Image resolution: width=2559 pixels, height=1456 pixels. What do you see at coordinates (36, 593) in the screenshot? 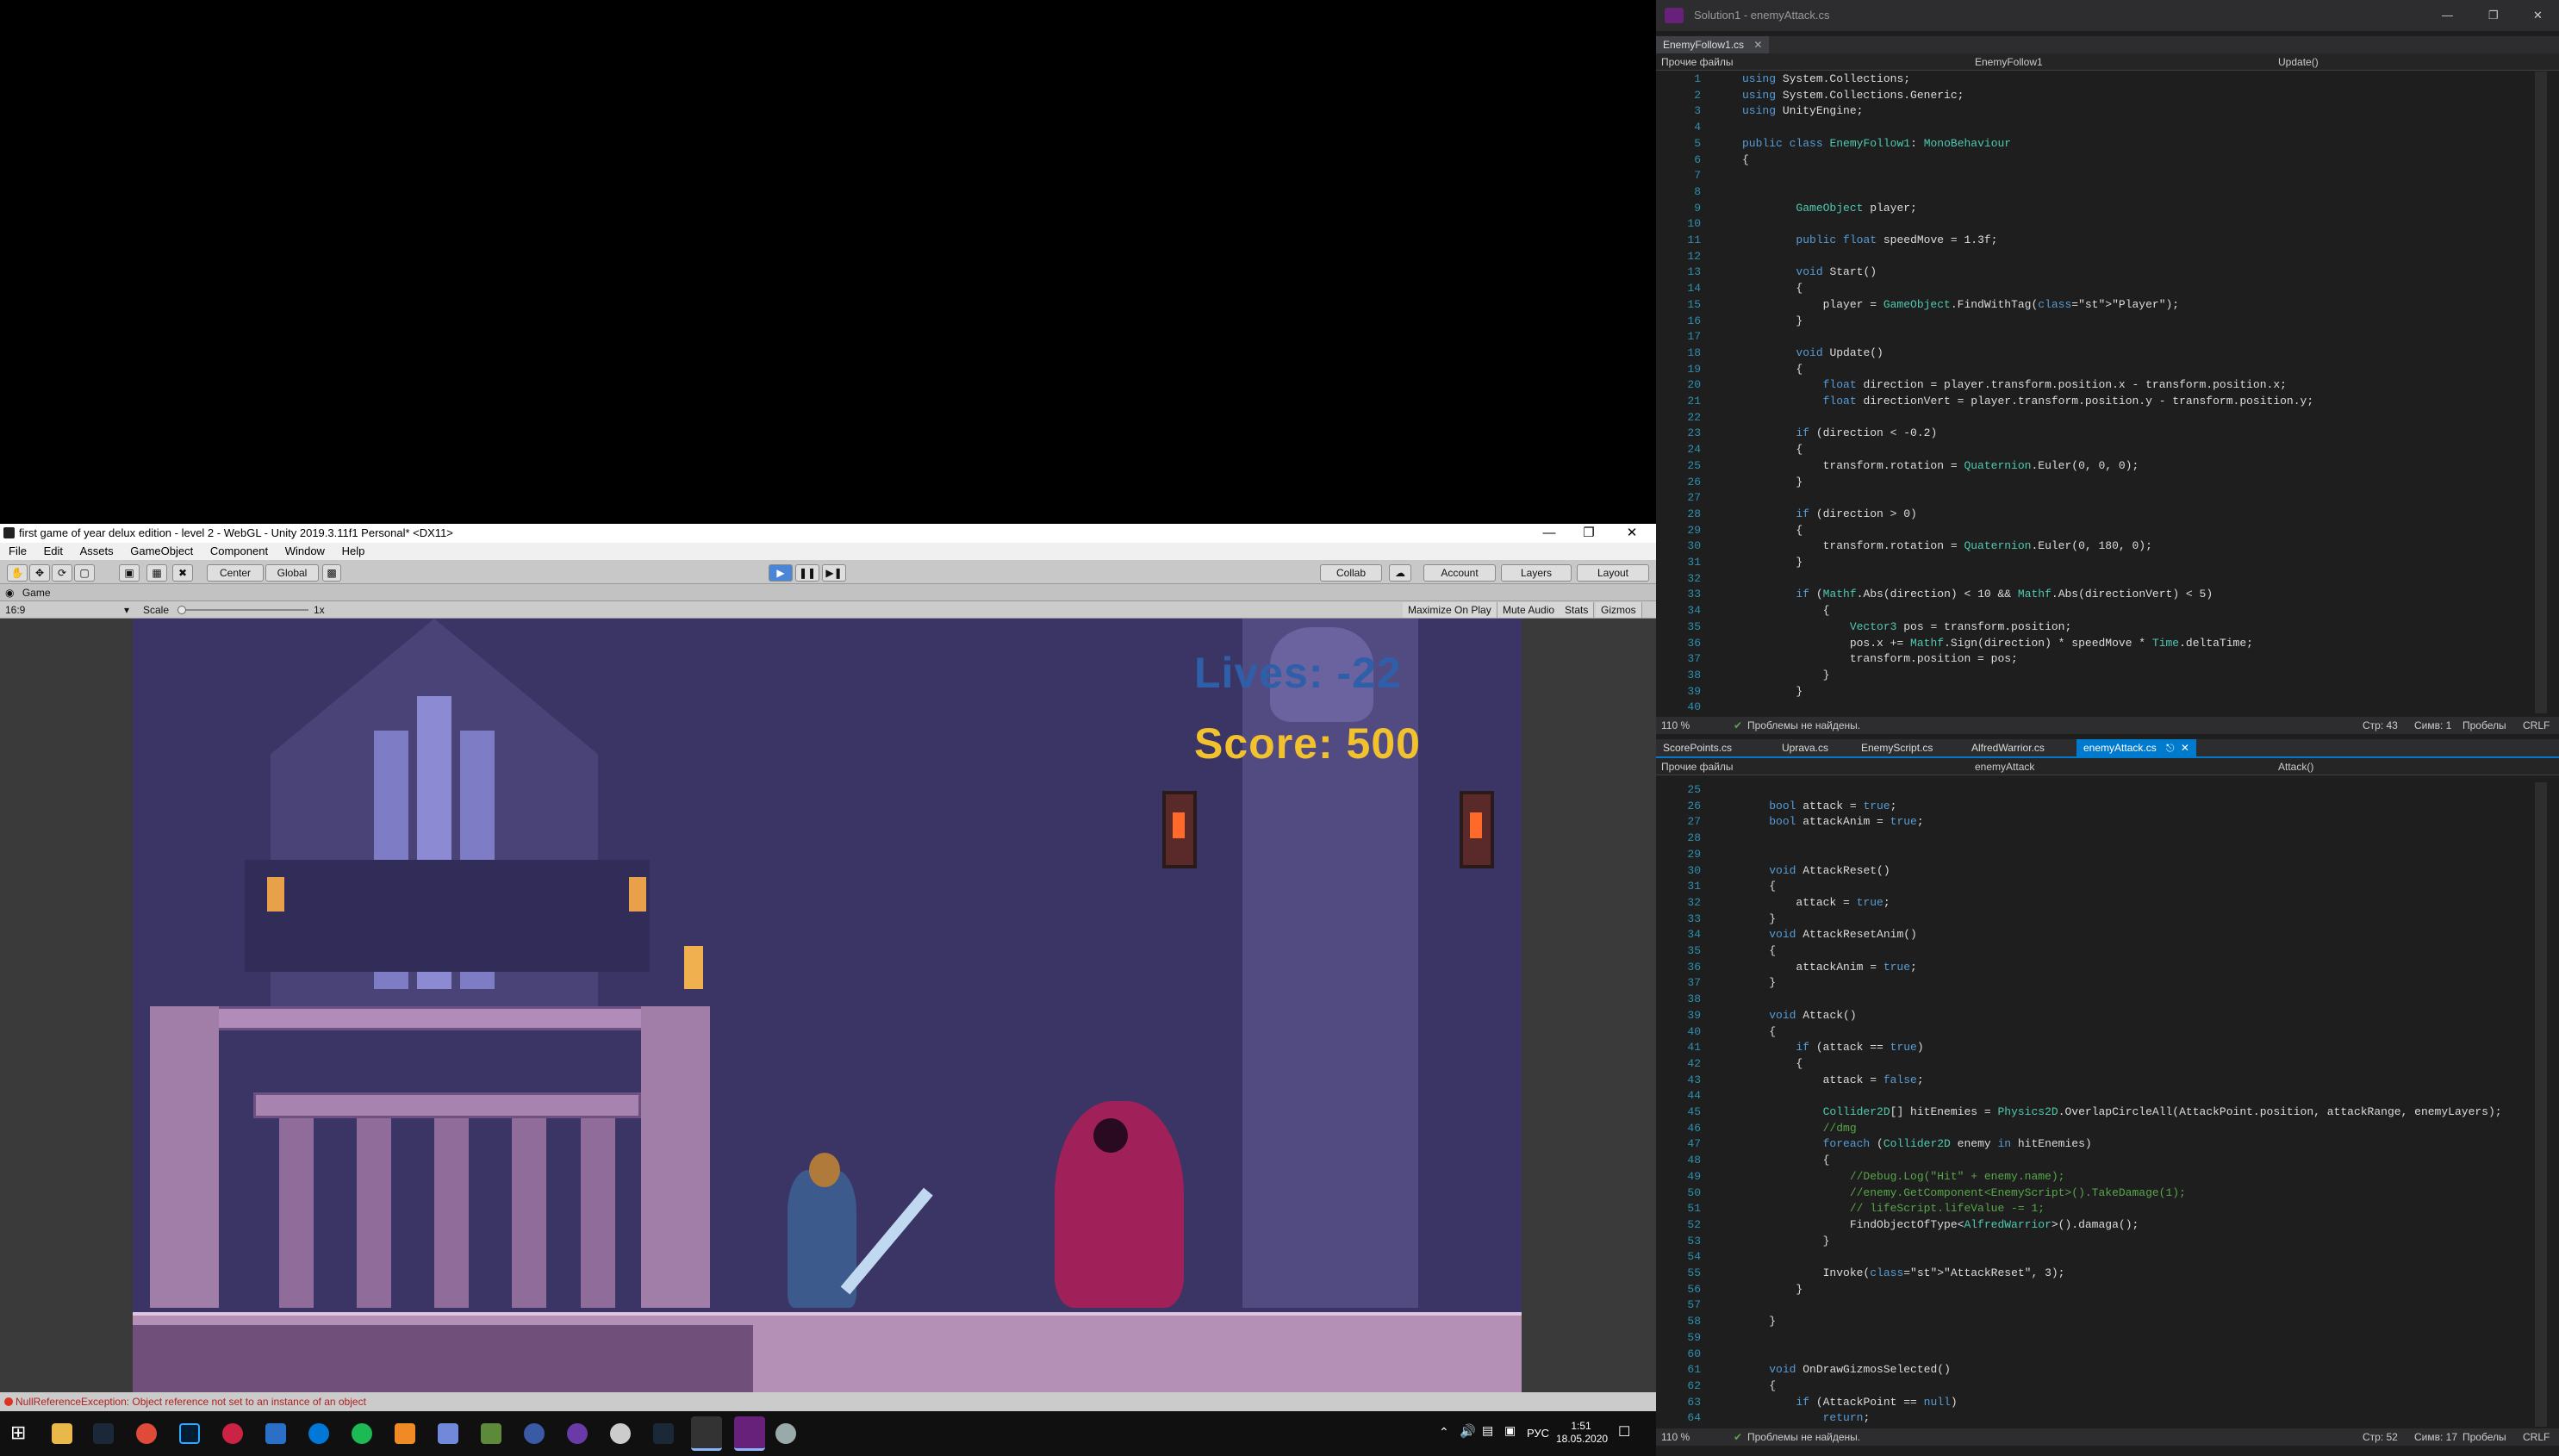
I see `game-tab: Game` at bounding box center [36, 593].